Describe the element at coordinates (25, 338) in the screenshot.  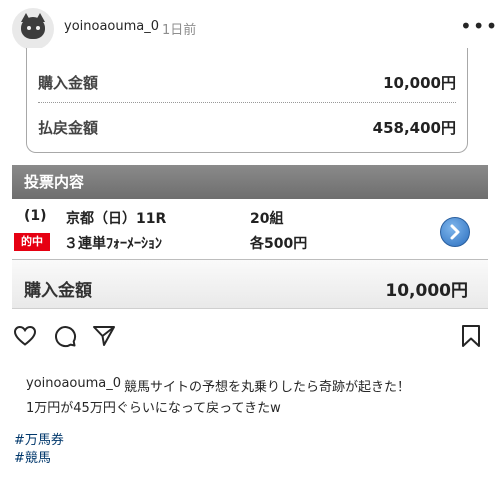
I see `heart-icon` at that location.